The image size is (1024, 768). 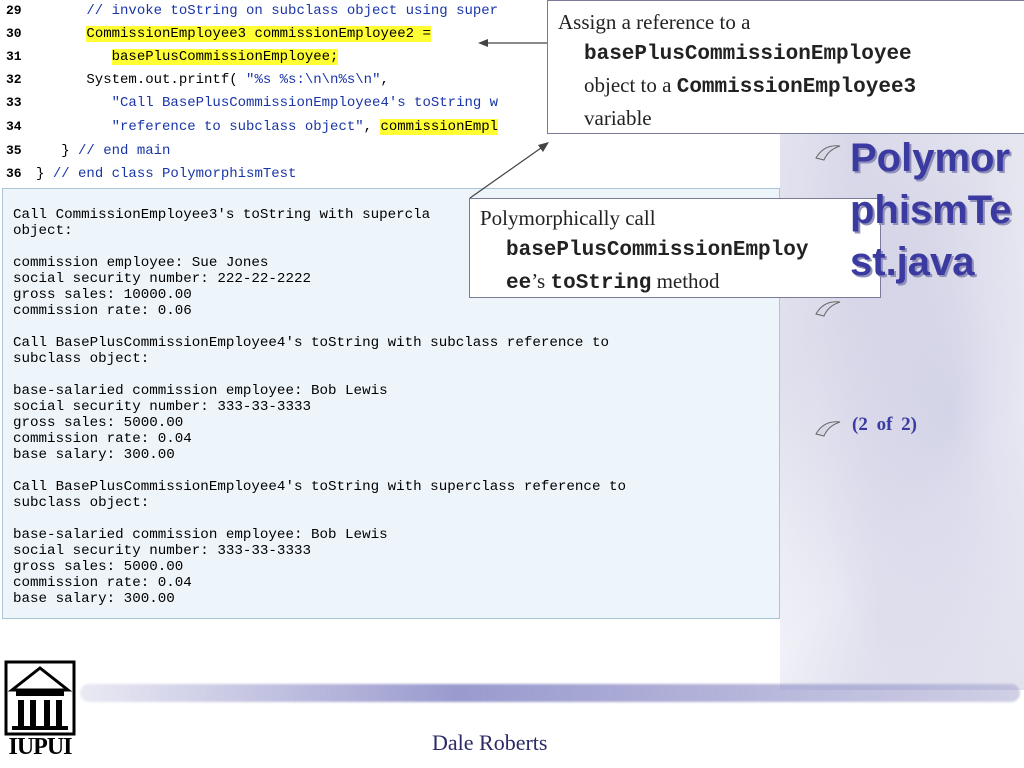 I want to click on footer-author: Dale Roberts, so click(x=490, y=742).